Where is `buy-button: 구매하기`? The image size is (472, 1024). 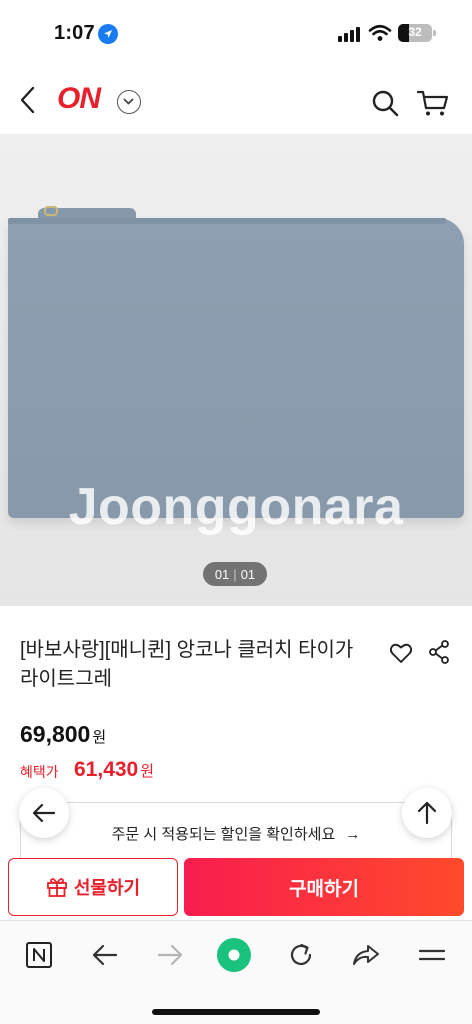 buy-button: 구매하기 is located at coordinates (324, 887).